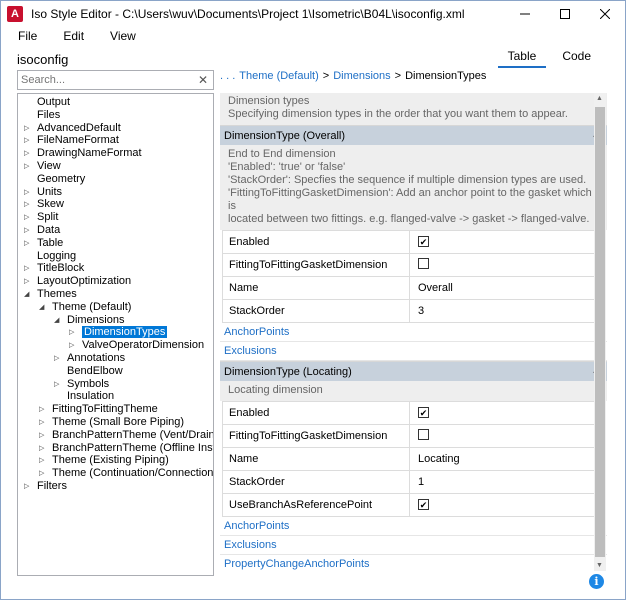  I want to click on scrollbar-thumb, so click(600, 332).